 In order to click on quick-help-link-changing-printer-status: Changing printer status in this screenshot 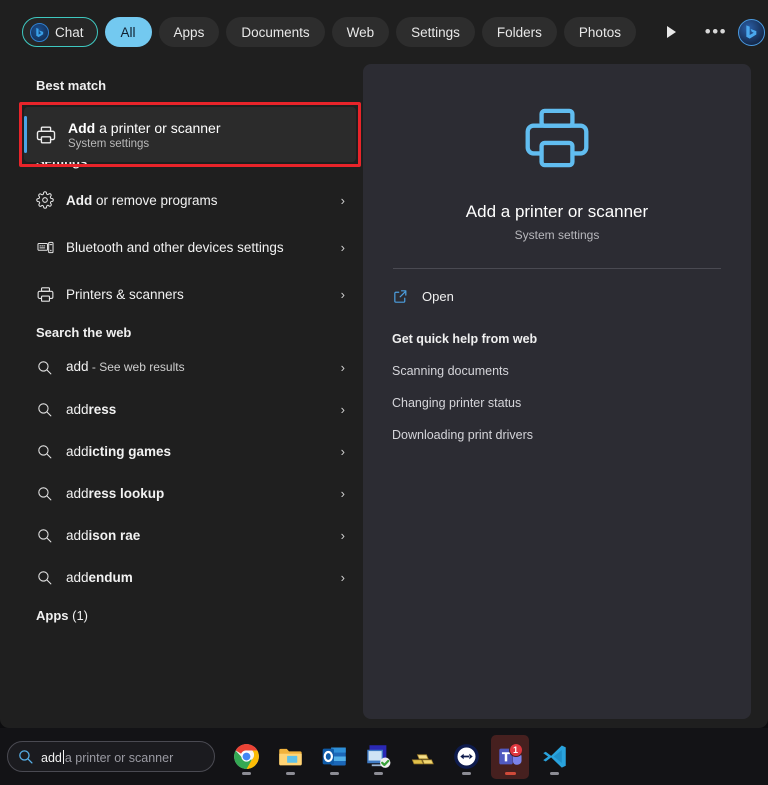, I will do `click(557, 403)`.